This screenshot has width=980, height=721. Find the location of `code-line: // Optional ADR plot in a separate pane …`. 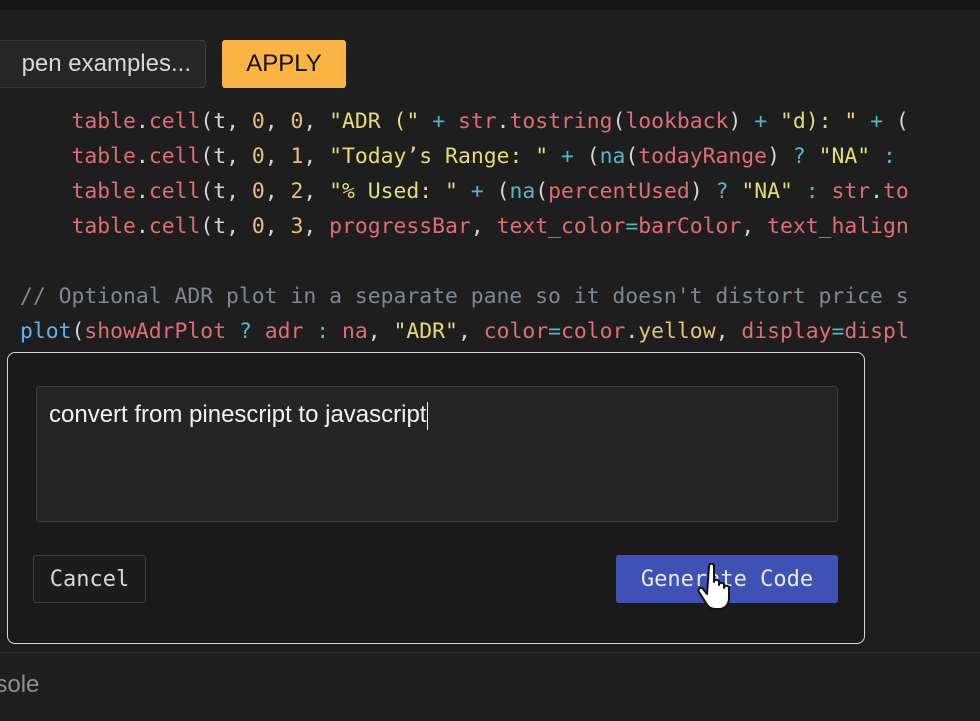

code-line: // Optional ADR plot in a separate pane … is located at coordinates (464, 296).